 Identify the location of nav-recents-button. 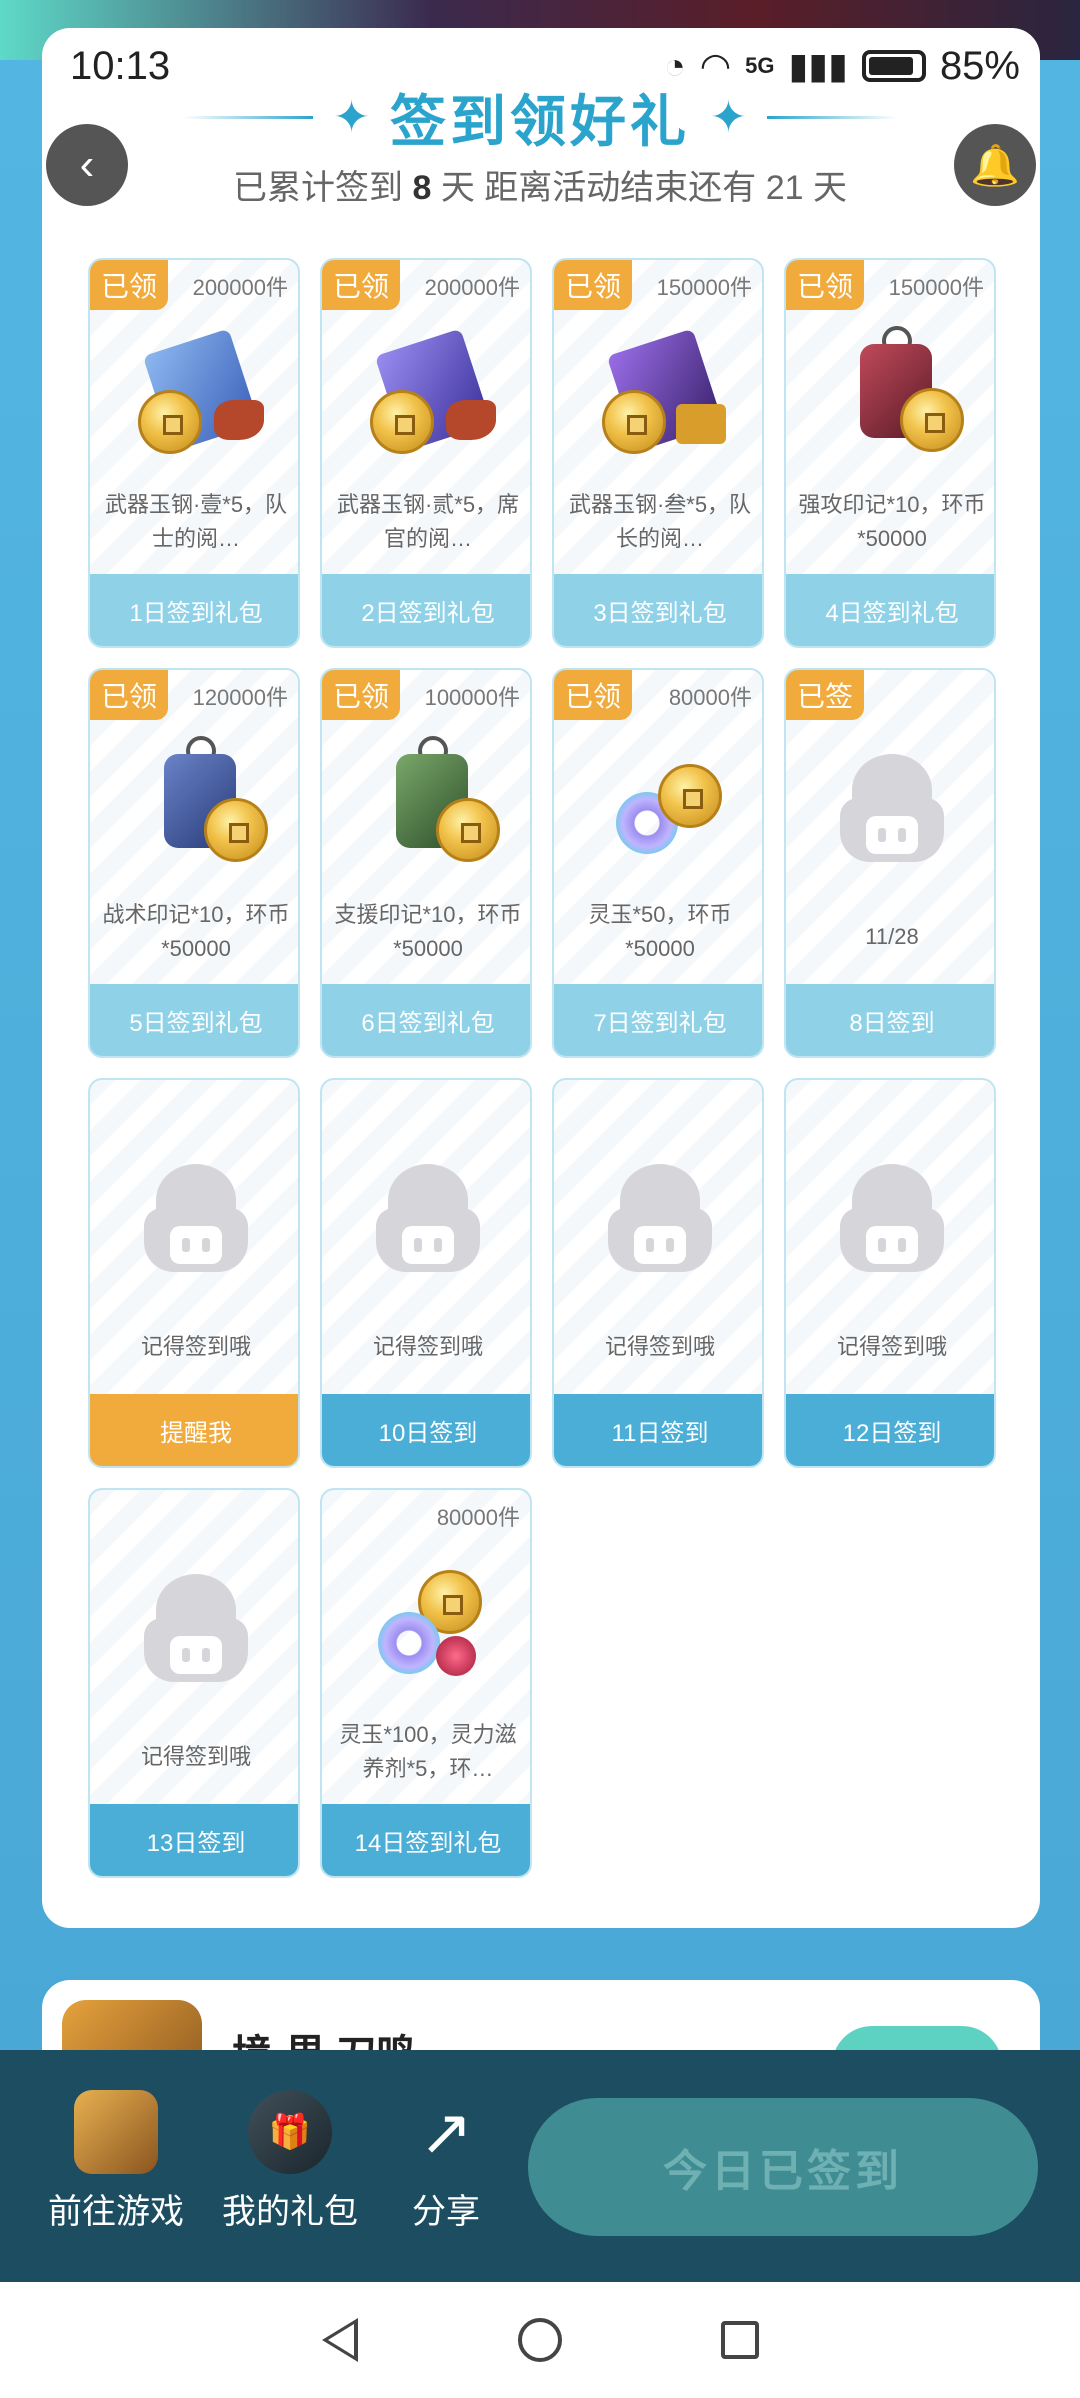
(740, 2340).